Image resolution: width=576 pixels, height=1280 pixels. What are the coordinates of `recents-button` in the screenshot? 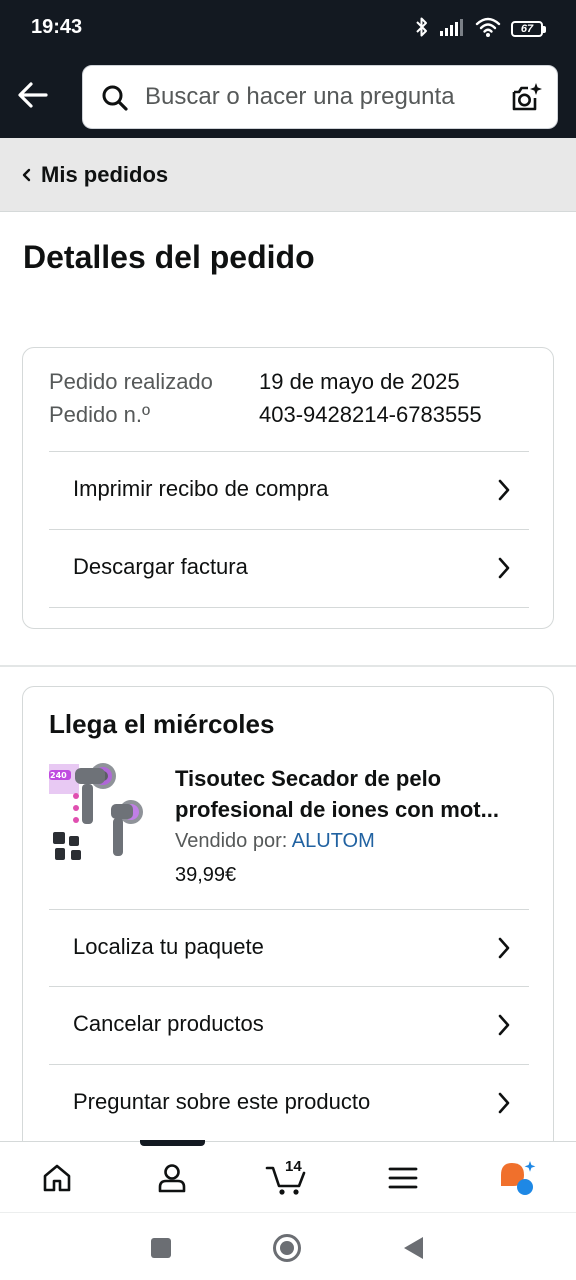 It's located at (161, 1248).